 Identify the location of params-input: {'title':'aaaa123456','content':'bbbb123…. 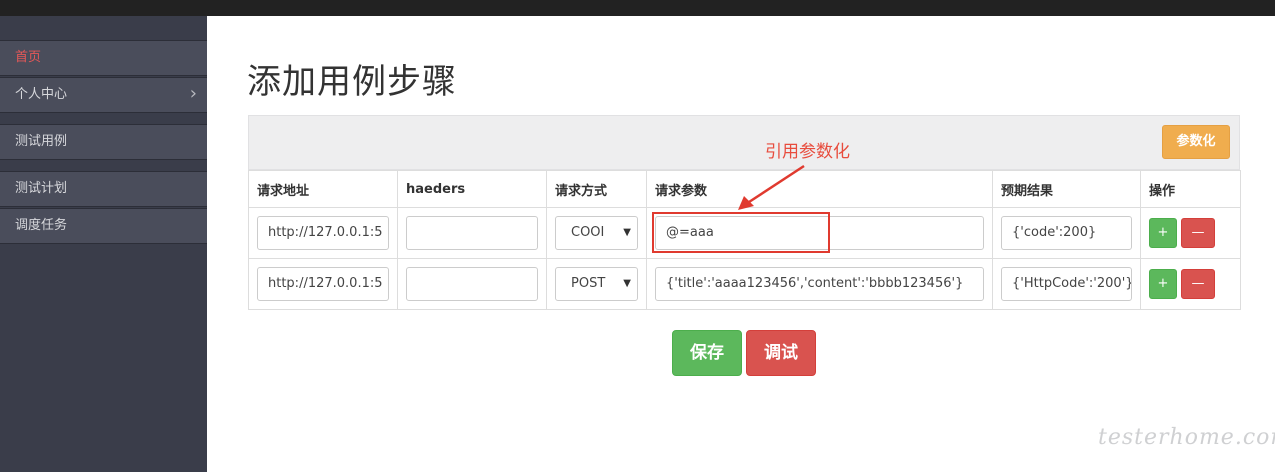
(819, 284).